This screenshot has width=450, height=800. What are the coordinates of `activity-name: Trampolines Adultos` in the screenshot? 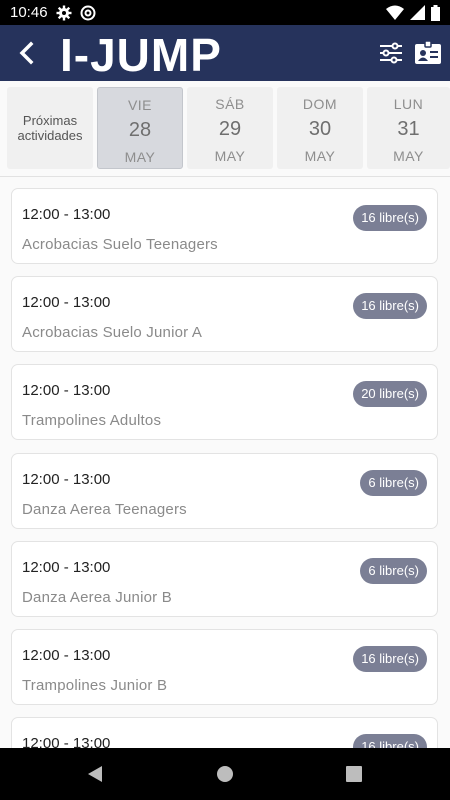 It's located at (92, 420).